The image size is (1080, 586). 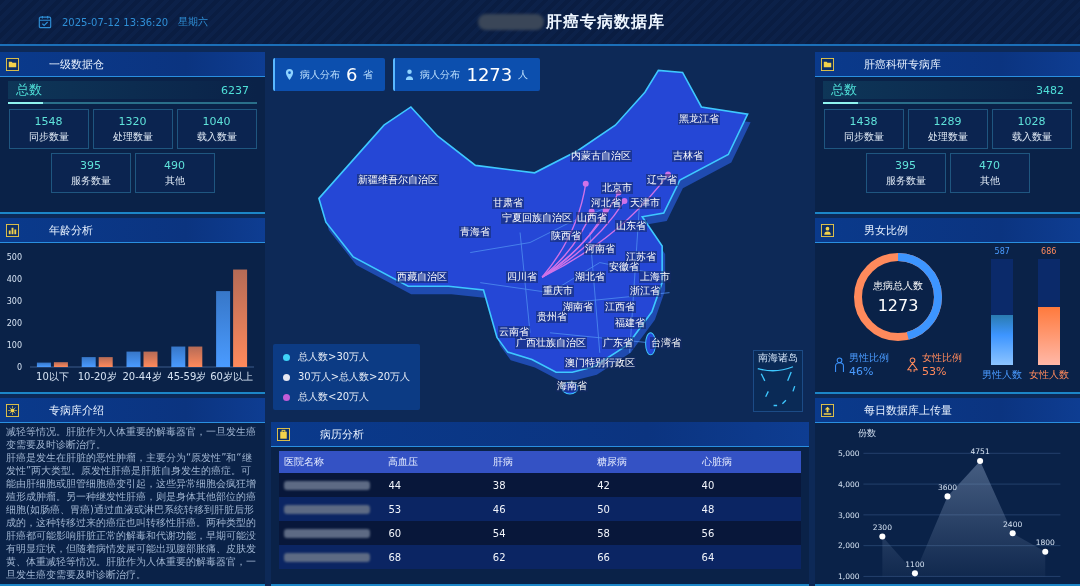 I want to click on category-label: 60岁以上, so click(x=231, y=376).